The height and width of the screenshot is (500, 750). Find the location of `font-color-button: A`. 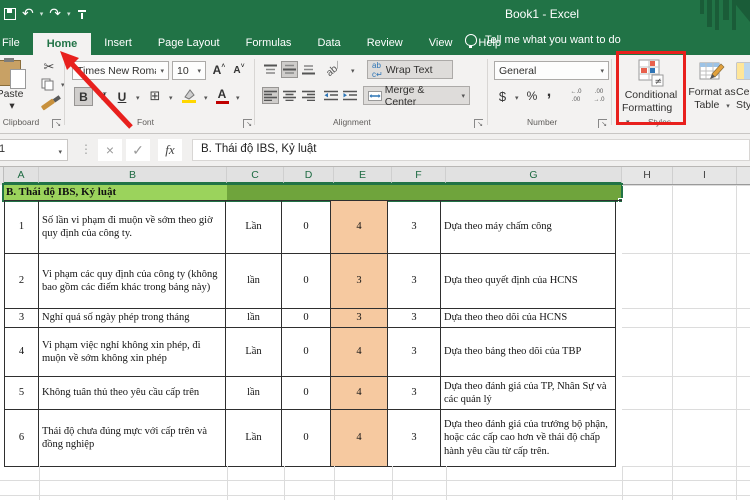

font-color-button: A is located at coordinates (222, 96).